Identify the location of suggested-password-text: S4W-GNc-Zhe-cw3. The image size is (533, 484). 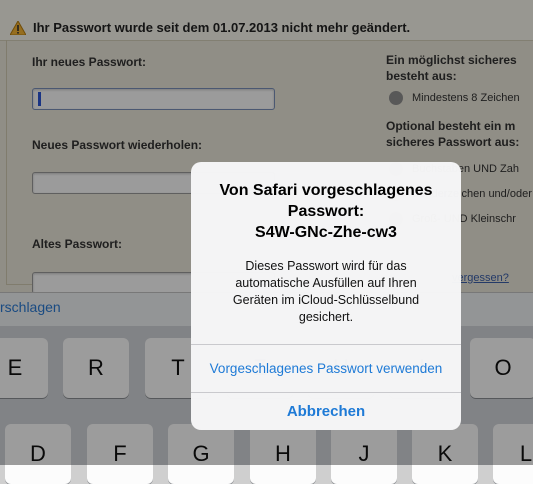
(326, 232).